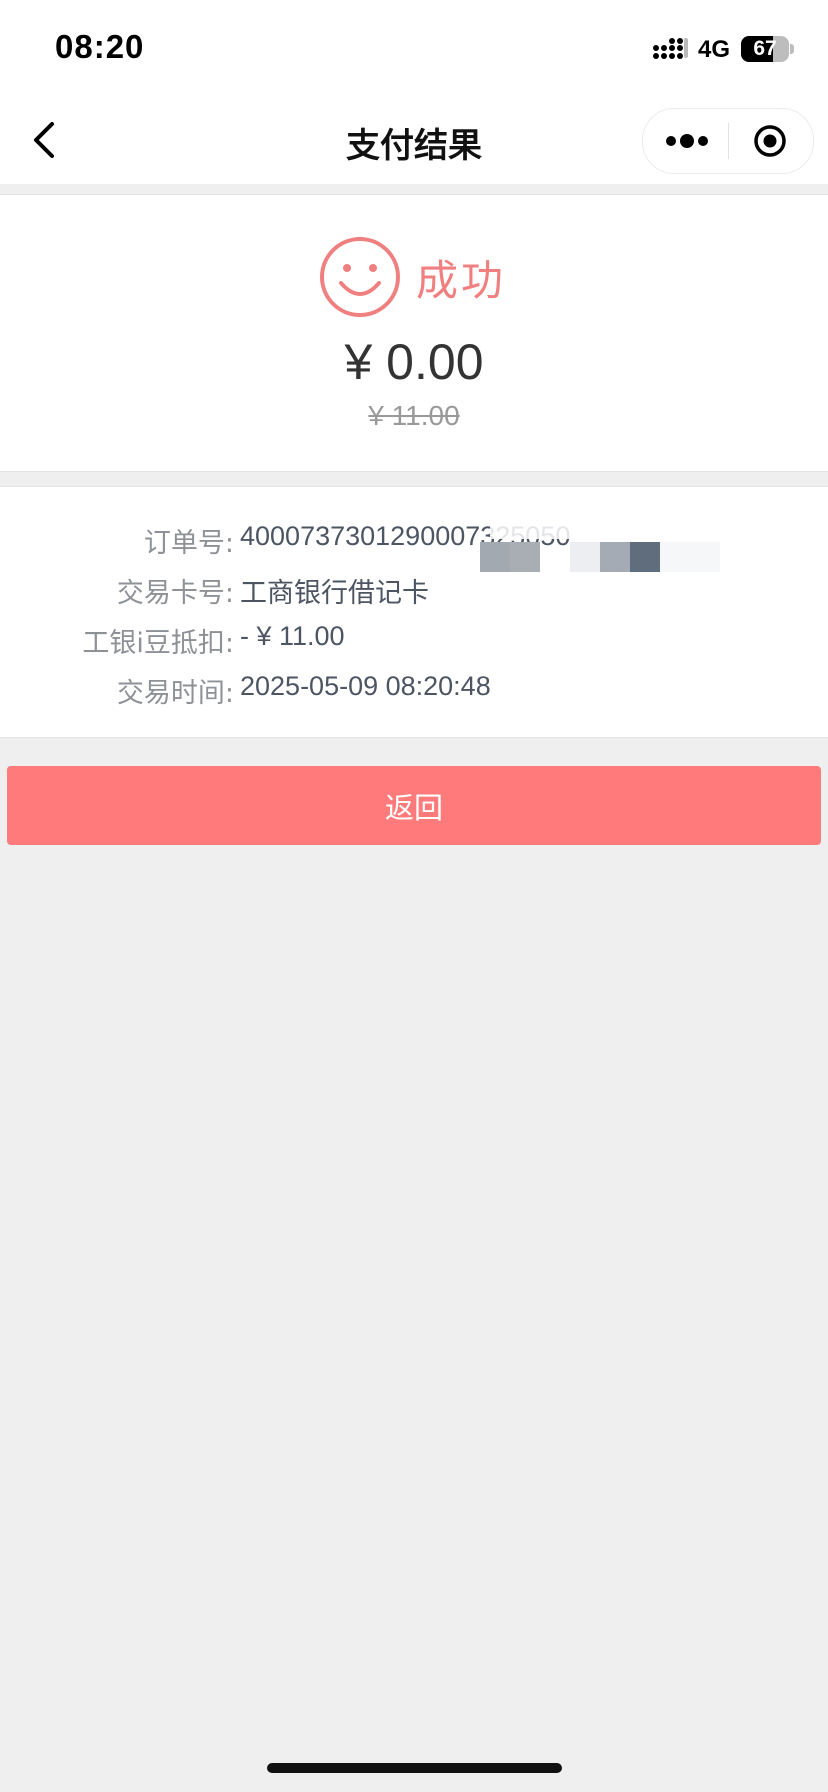 This screenshot has height=1792, width=828. Describe the element at coordinates (292, 636) in the screenshot. I see `deduction-value: - ¥ 11.00` at that location.